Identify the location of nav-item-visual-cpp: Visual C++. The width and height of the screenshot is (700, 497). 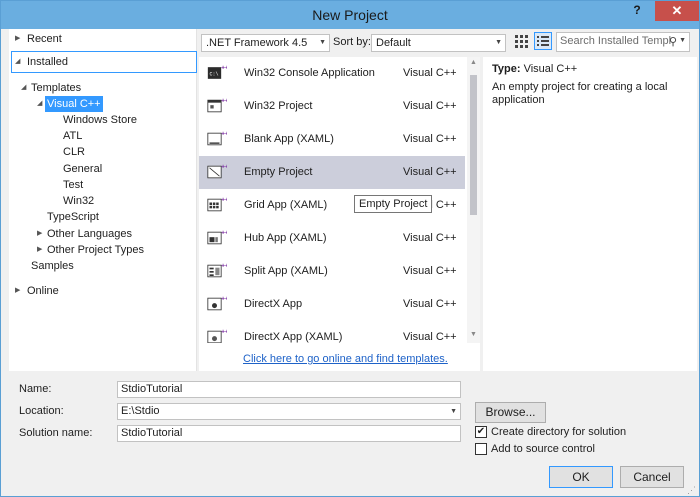
(74, 104).